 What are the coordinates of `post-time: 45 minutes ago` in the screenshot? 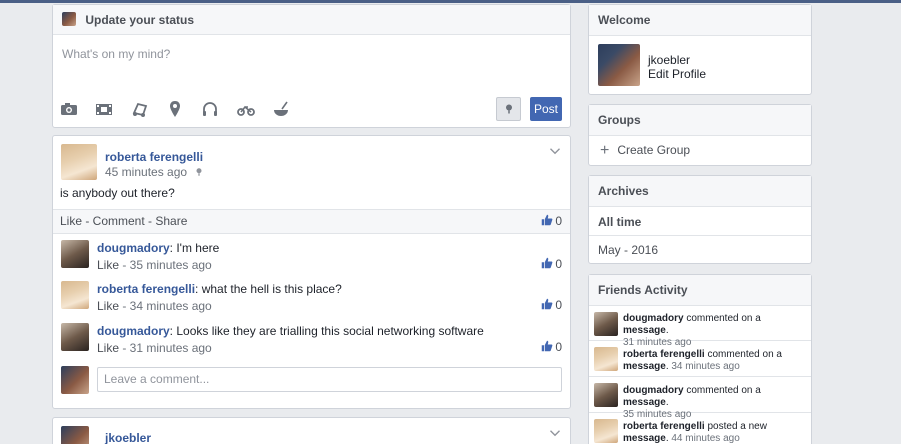 It's located at (146, 172).